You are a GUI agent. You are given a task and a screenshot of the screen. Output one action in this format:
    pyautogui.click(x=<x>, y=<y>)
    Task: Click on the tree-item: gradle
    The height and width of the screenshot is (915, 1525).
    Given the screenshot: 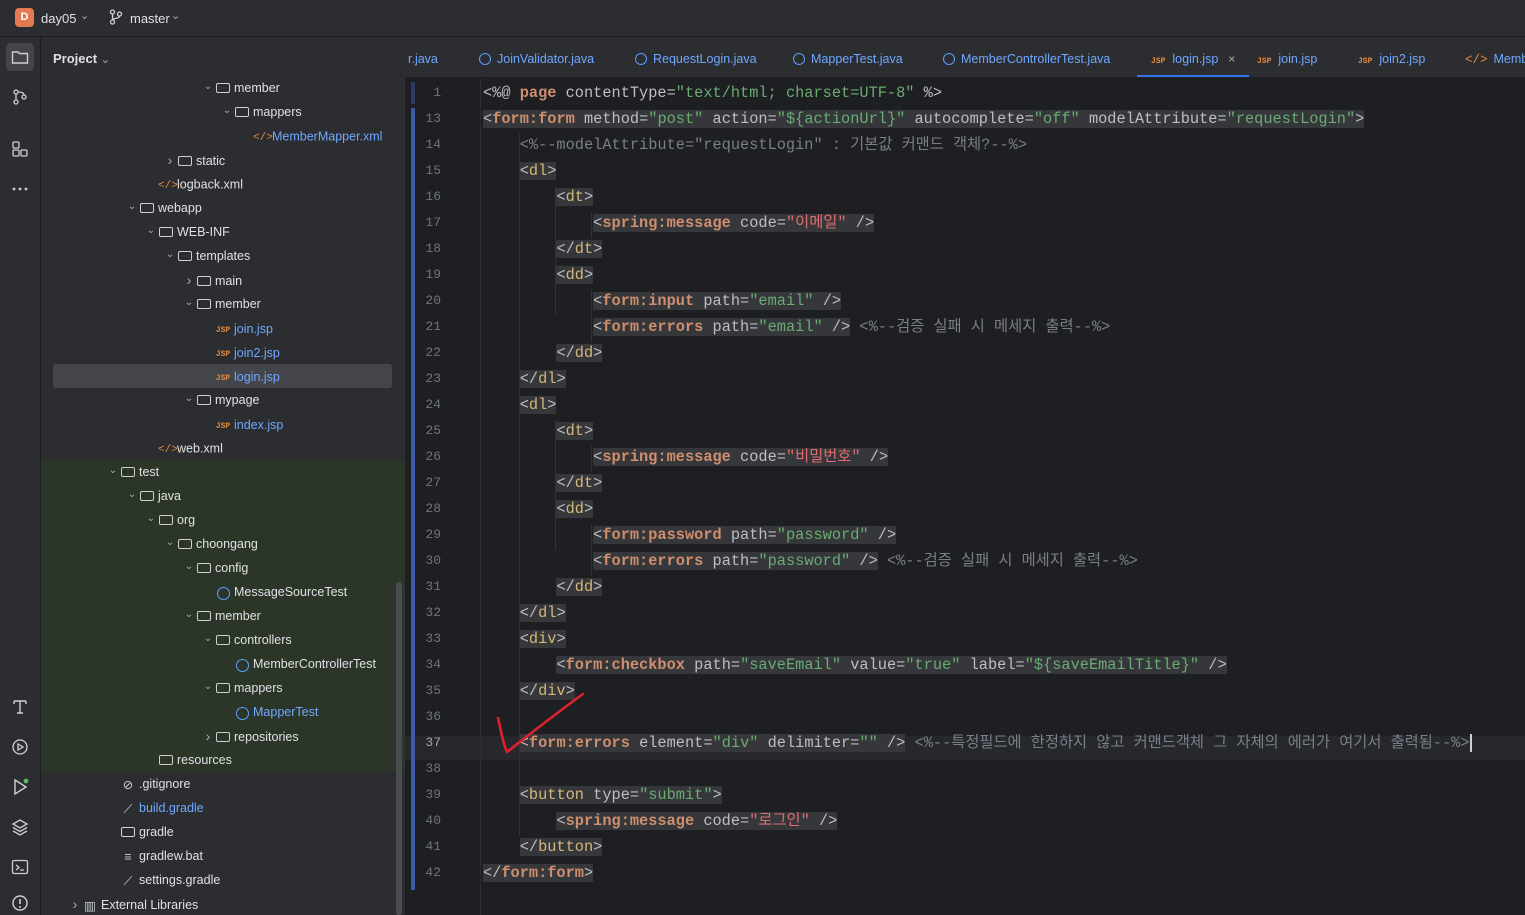 What is the action you would take?
    pyautogui.click(x=140, y=832)
    